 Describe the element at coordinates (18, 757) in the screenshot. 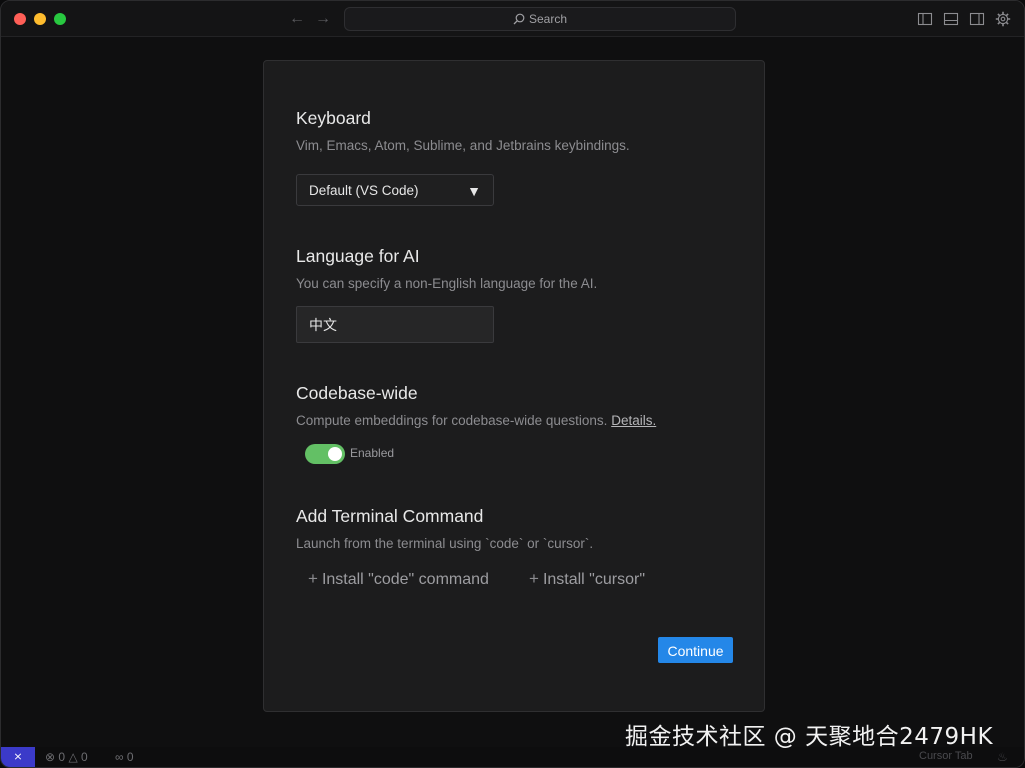

I see `remote-indicator-icon: ⨯` at that location.